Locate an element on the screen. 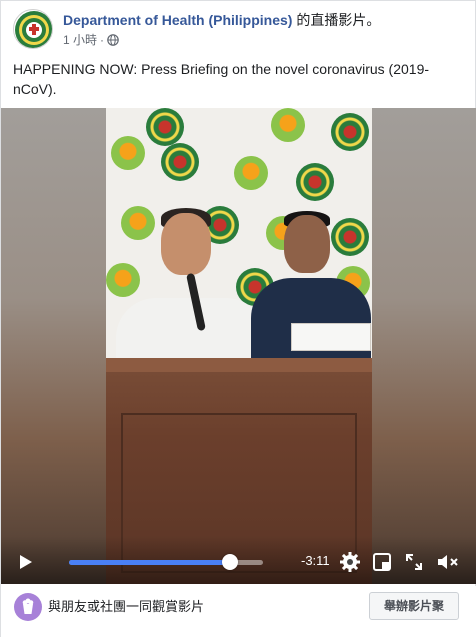 The height and width of the screenshot is (637, 476). settings-gear-icon is located at coordinates (350, 562).